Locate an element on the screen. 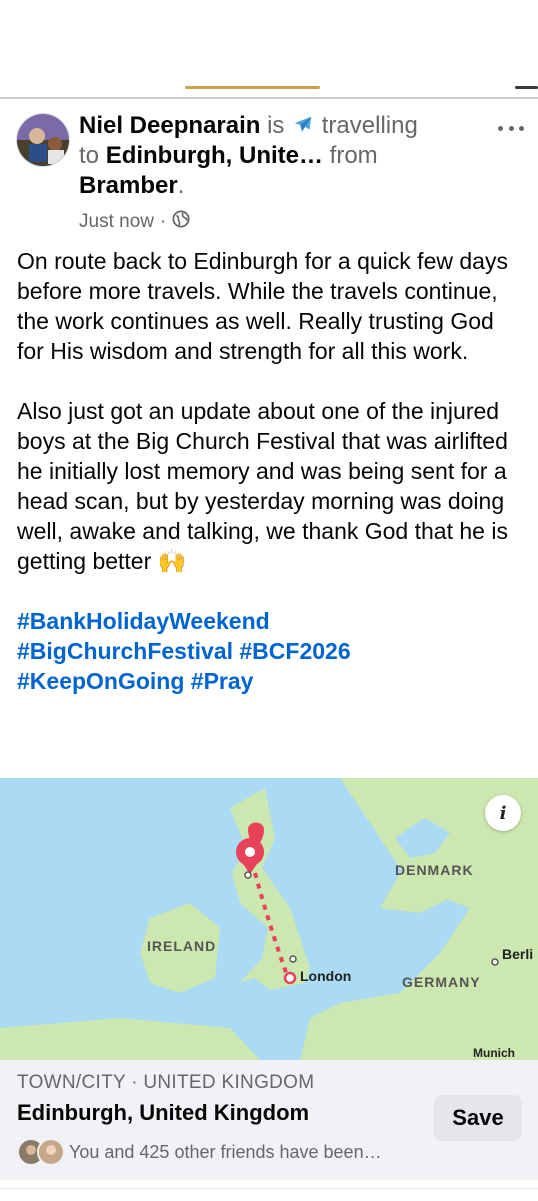 The height and width of the screenshot is (1201, 538). map-label: DENMARK is located at coordinates (434, 870).